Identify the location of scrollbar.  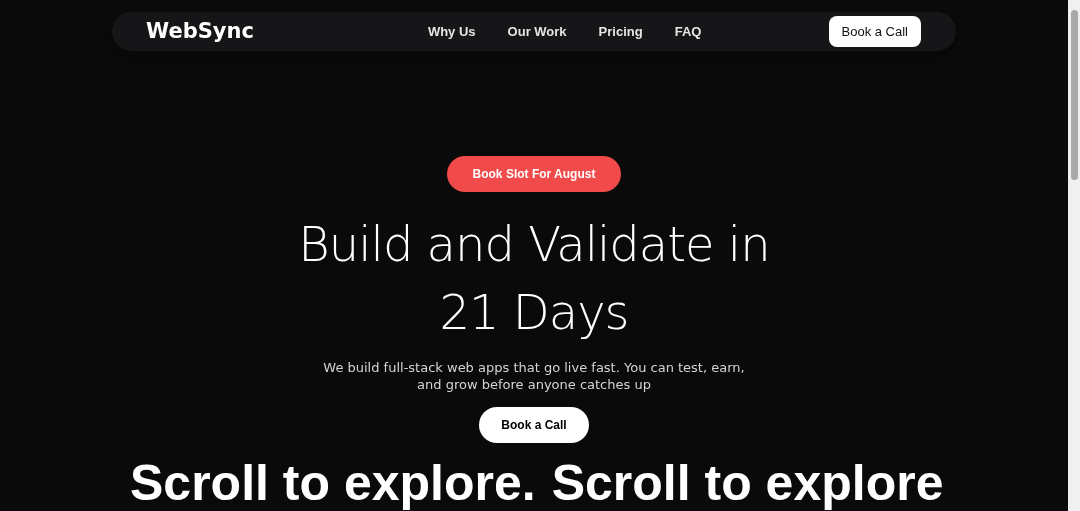
(1074, 255).